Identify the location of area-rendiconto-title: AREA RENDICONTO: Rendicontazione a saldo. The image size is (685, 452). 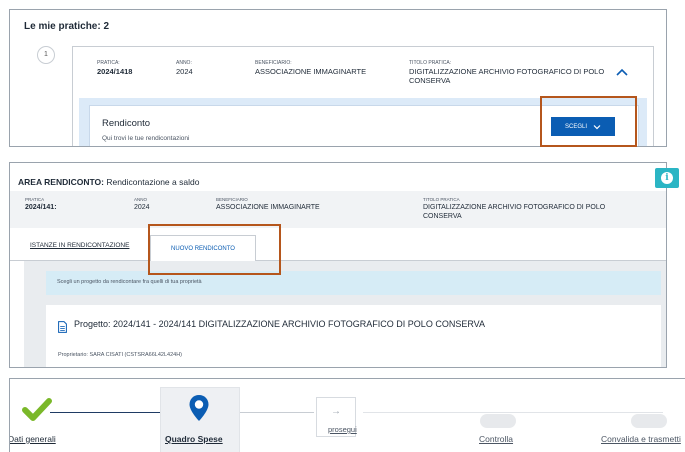
(108, 182).